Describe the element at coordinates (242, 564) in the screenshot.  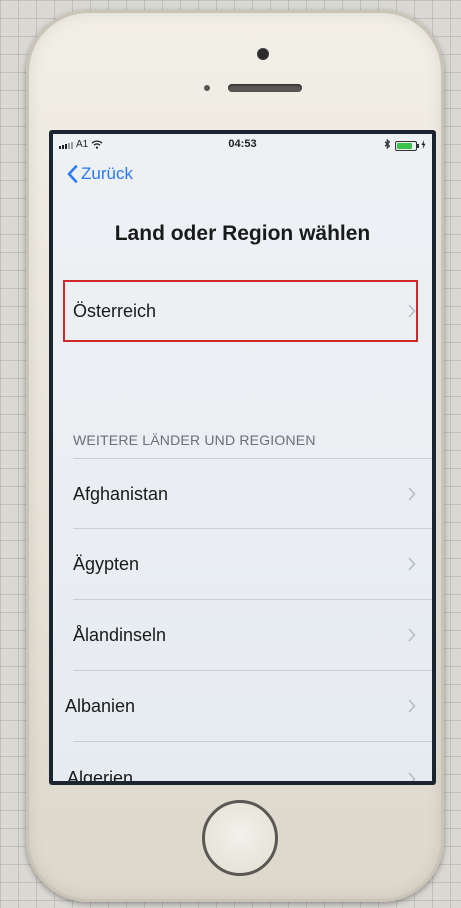
I see `country-row: Ägypten` at that location.